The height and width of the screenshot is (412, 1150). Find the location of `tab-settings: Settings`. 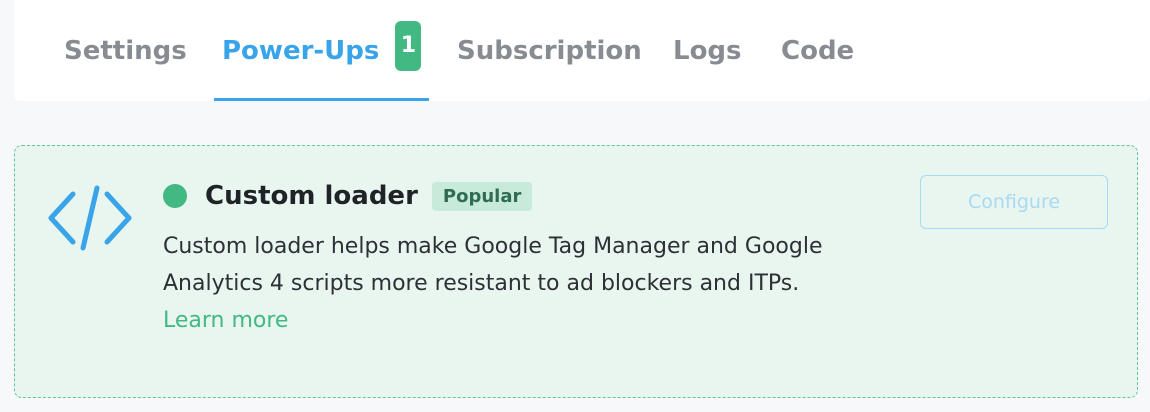

tab-settings: Settings is located at coordinates (125, 50).